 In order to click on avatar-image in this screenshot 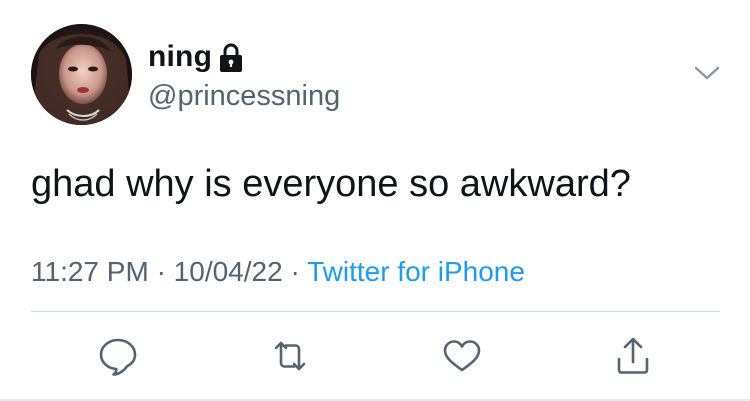, I will do `click(81, 74)`.